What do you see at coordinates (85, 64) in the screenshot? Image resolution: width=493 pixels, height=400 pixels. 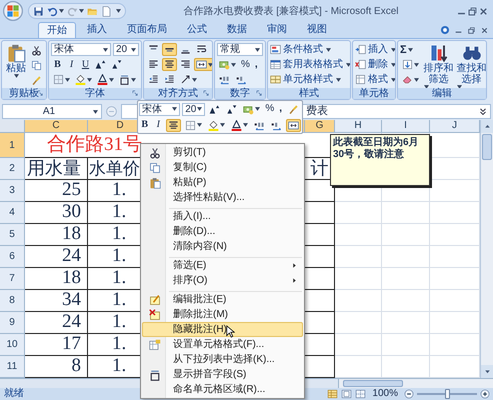 I see `underline-button: U` at bounding box center [85, 64].